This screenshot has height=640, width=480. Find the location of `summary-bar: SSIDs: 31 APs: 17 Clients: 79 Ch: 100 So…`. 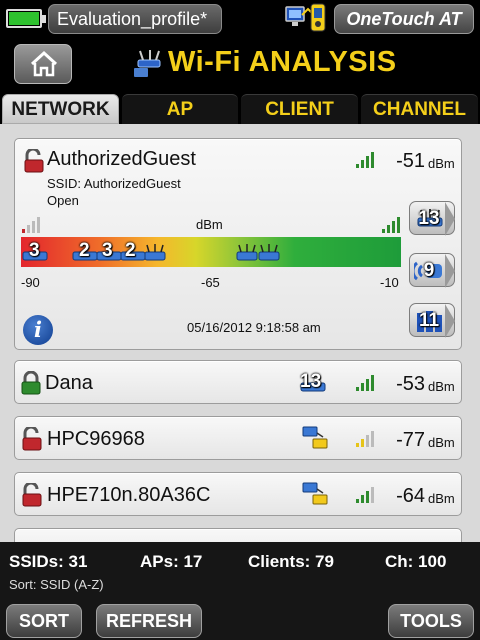

summary-bar: SSIDs: 31 APs: 17 Clients: 79 Ch: 100 So… is located at coordinates (240, 570).